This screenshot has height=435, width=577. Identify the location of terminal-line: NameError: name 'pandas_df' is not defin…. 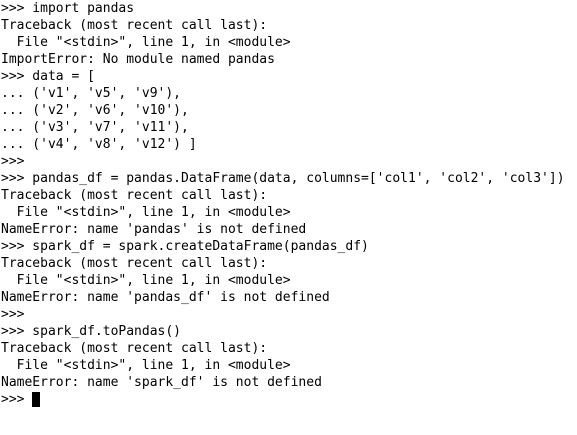
(165, 297).